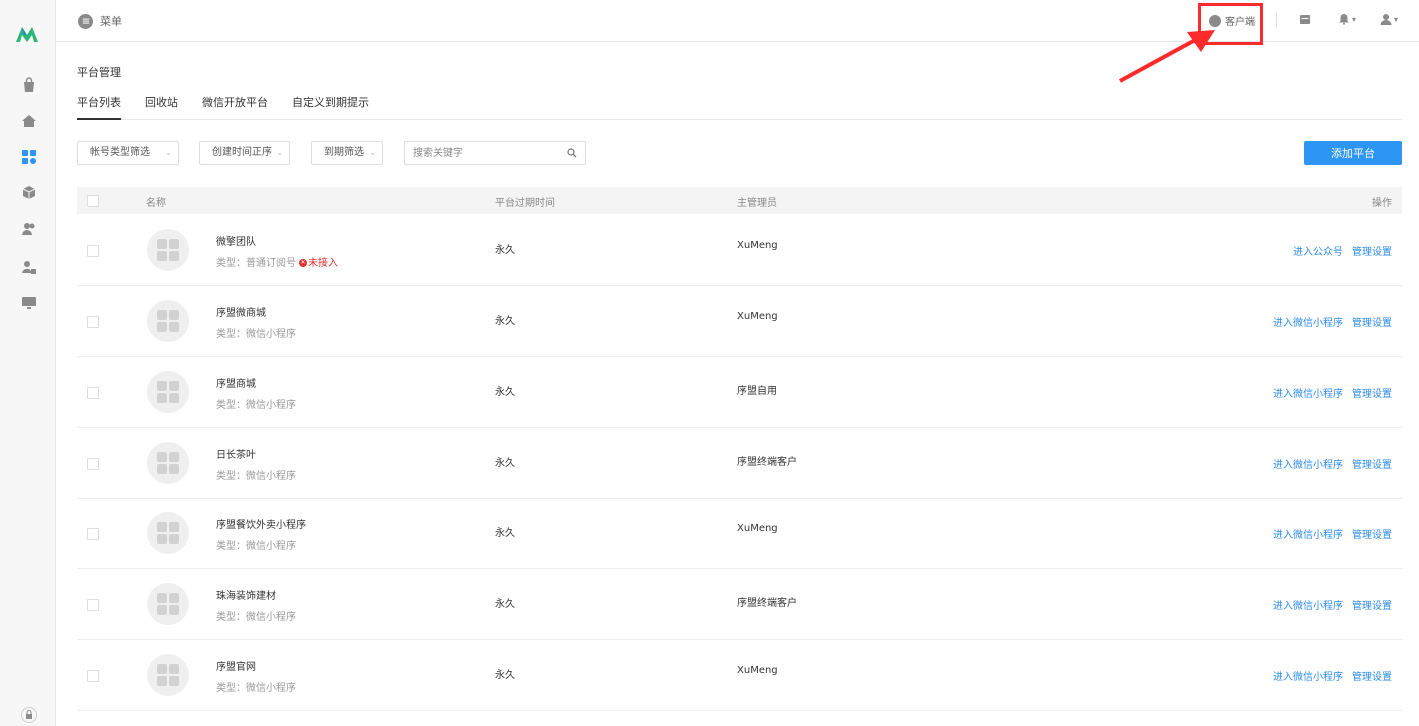 This screenshot has height=726, width=1419. What do you see at coordinates (323, 263) in the screenshot?
I see `status-badge: 未接入` at bounding box center [323, 263].